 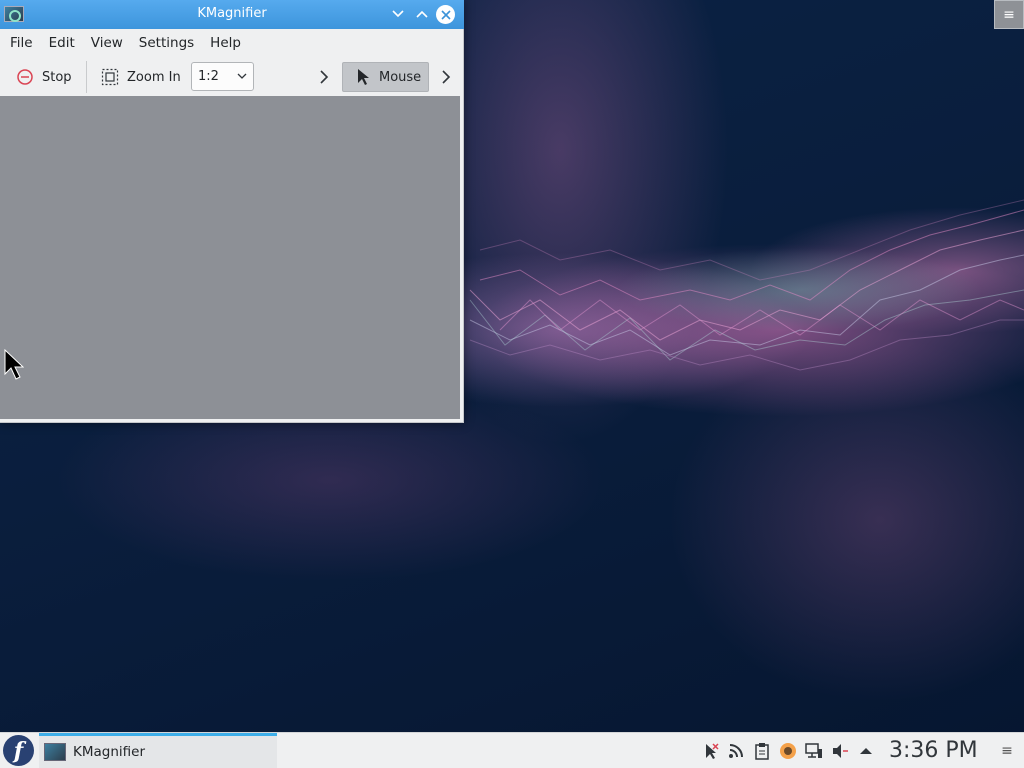 I want to click on titlebar: KMagnifier, so click(x=232, y=14).